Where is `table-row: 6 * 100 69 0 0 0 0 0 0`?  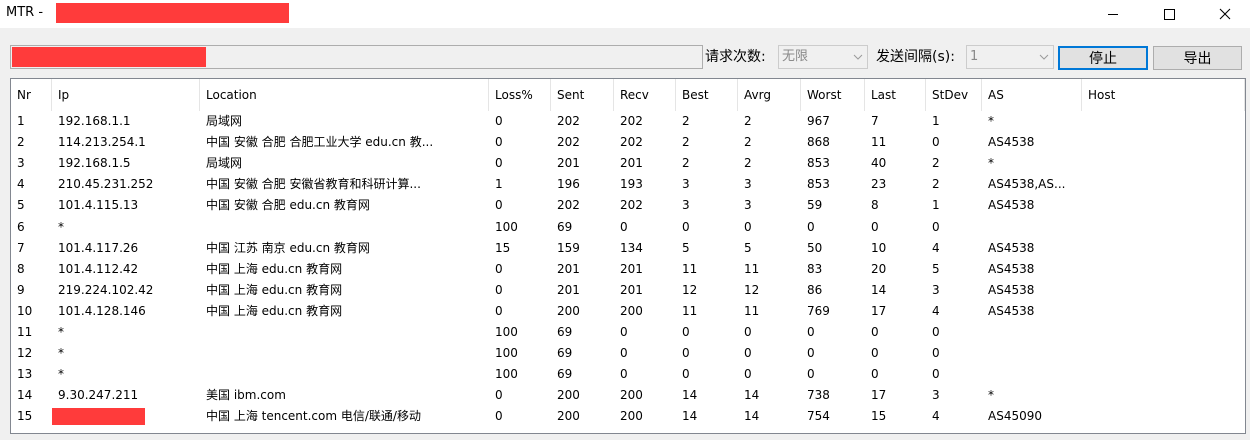
table-row: 6 * 100 69 0 0 0 0 0 0 is located at coordinates (628, 227).